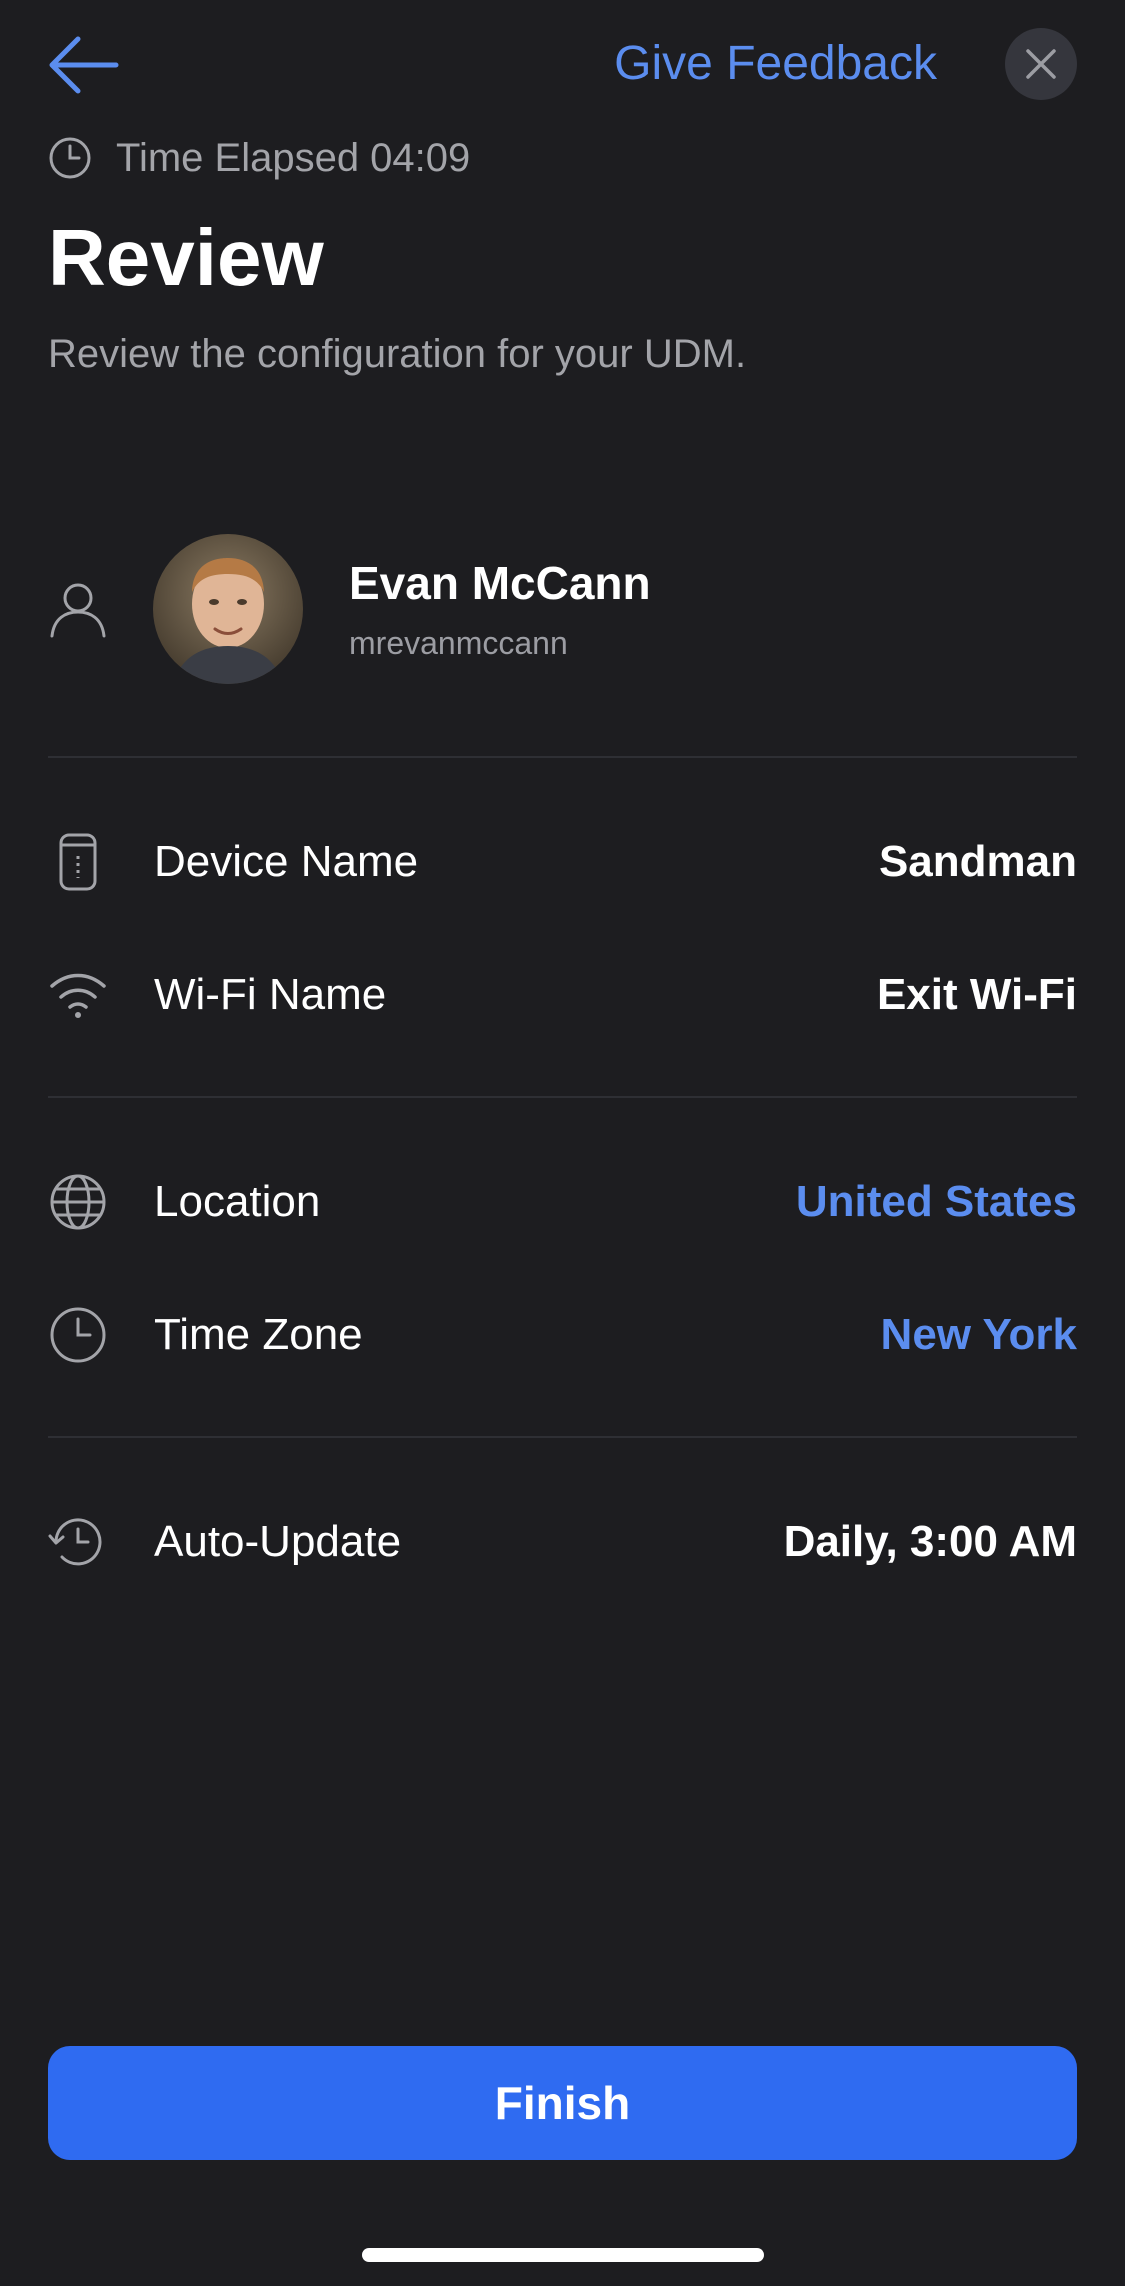  I want to click on page-title: Review, so click(186, 257).